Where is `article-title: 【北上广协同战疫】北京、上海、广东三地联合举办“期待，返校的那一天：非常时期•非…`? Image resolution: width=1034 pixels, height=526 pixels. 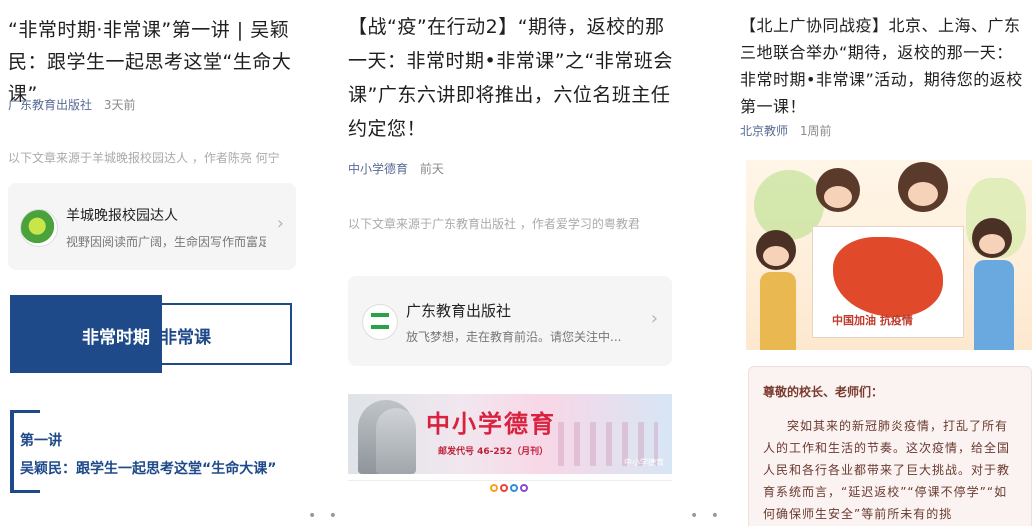 article-title: 【北上广协同战疫】北京、上海、广东三地联合举办“期待，返校的那一天：非常时期•非… is located at coordinates (884, 66).